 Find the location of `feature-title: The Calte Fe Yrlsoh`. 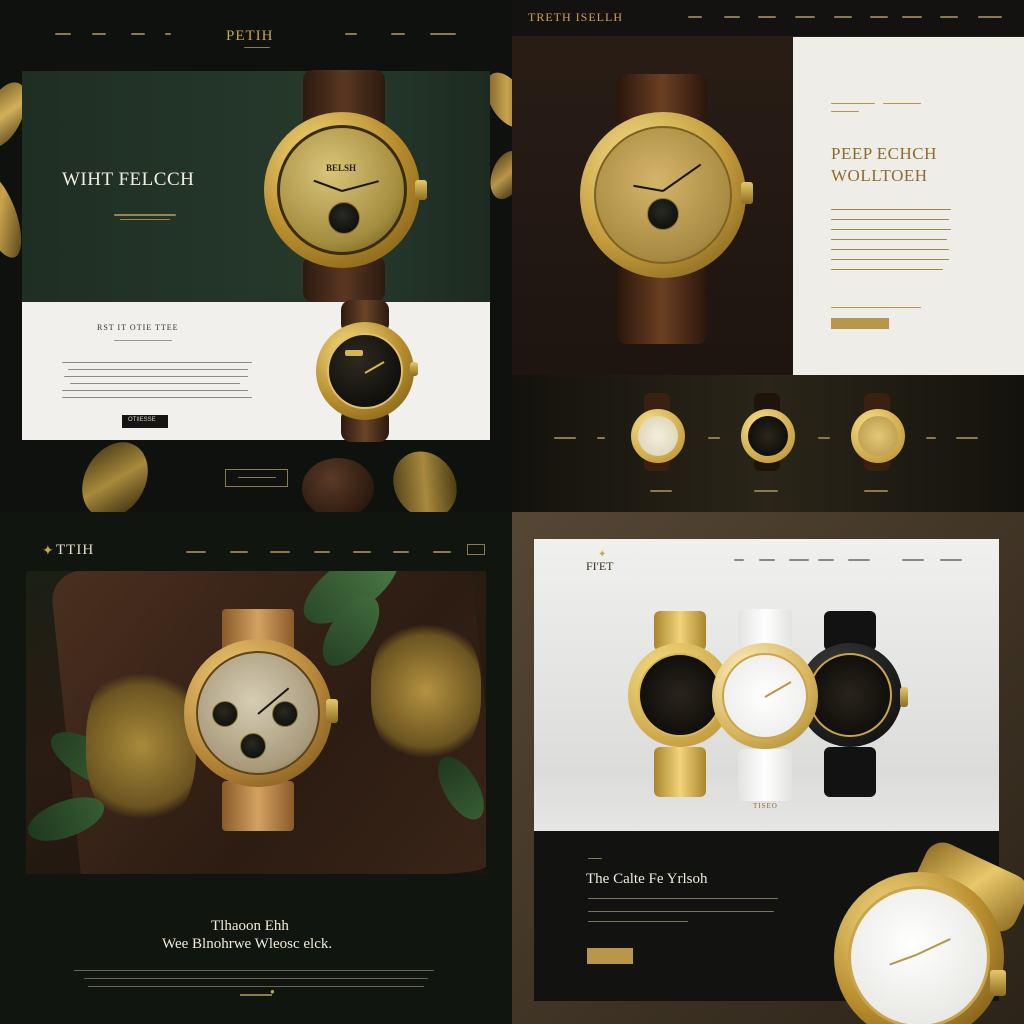

feature-title: The Calte Fe Yrlsoh is located at coordinates (647, 879).